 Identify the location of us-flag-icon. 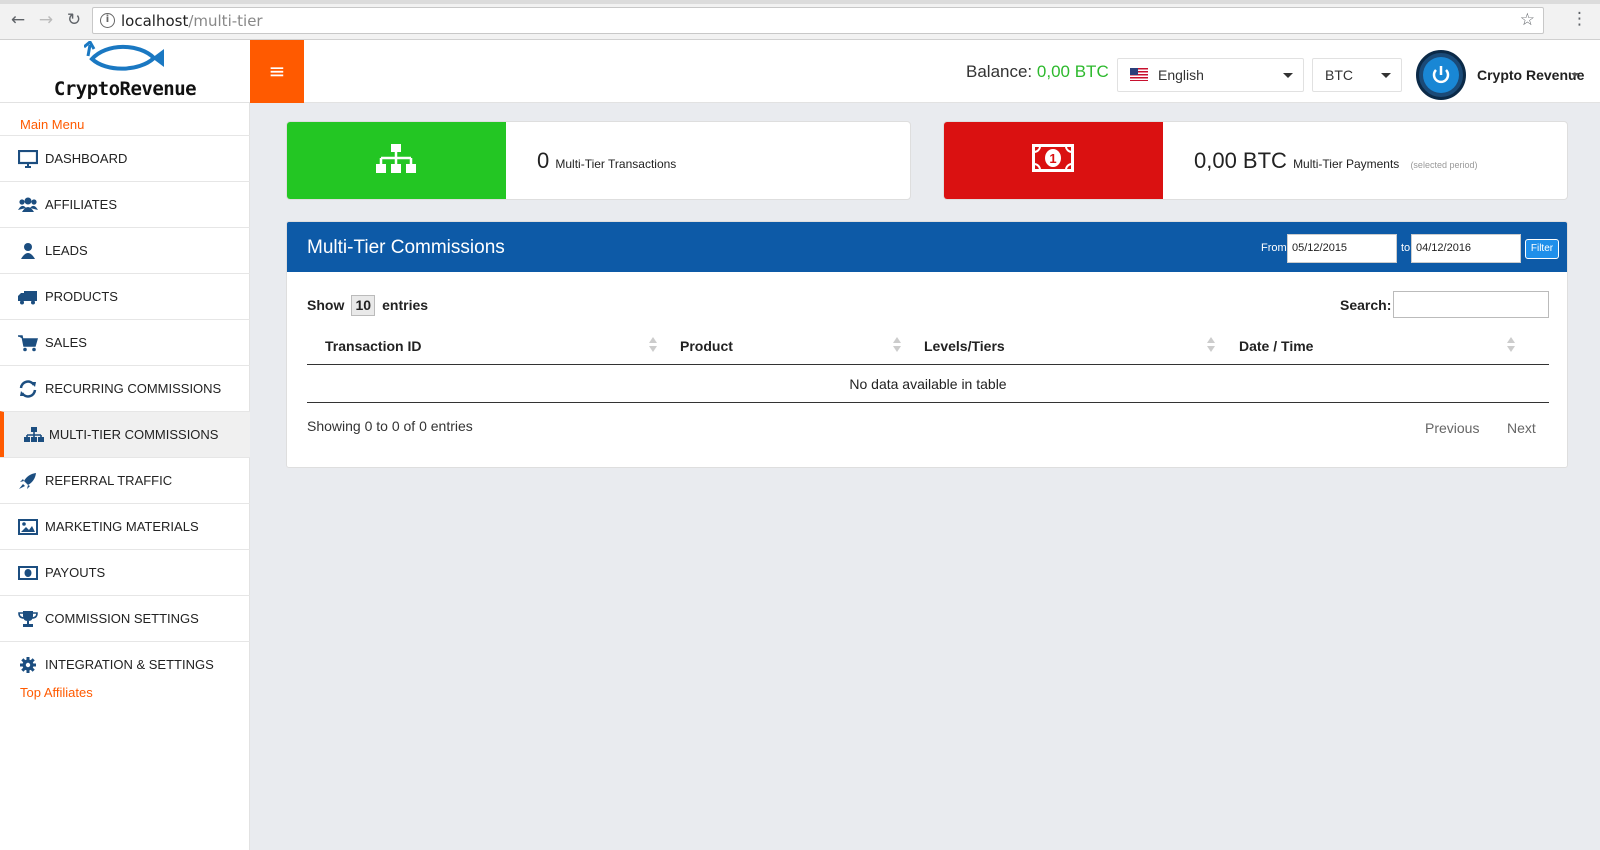
(1139, 74).